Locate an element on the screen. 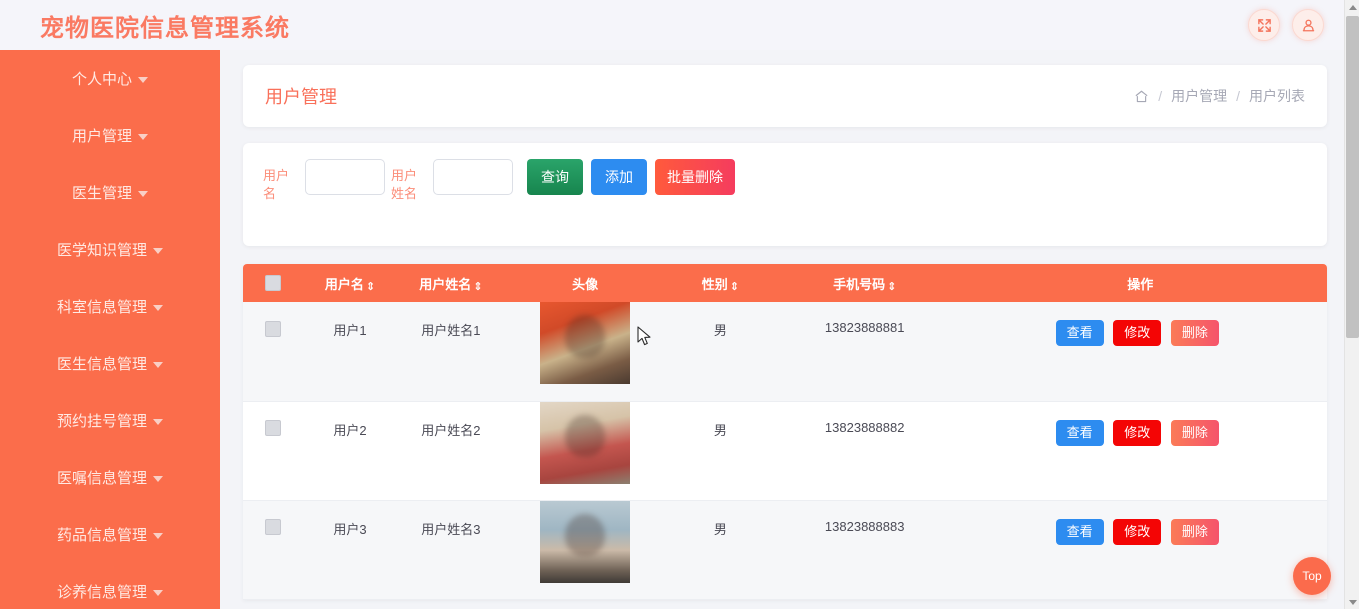 Image resolution: width=1359 pixels, height=609 pixels. breadcrumb-item-user-management: 用户管理 is located at coordinates (1199, 96).